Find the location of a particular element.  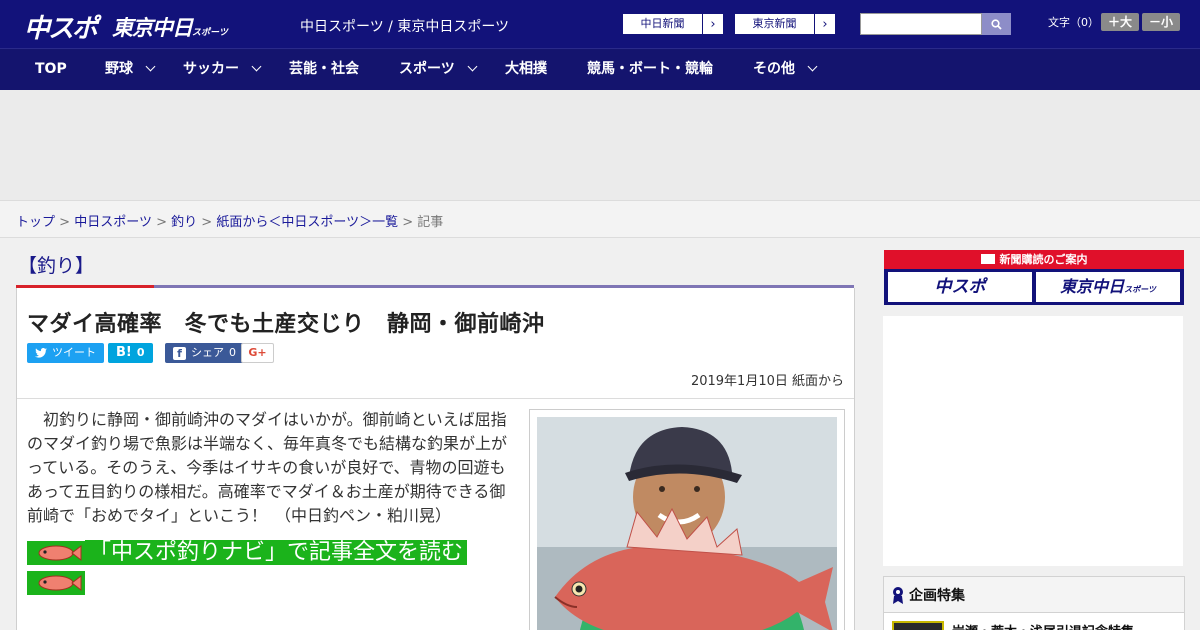

nav-item-other: その他 is located at coordinates (785, 70).